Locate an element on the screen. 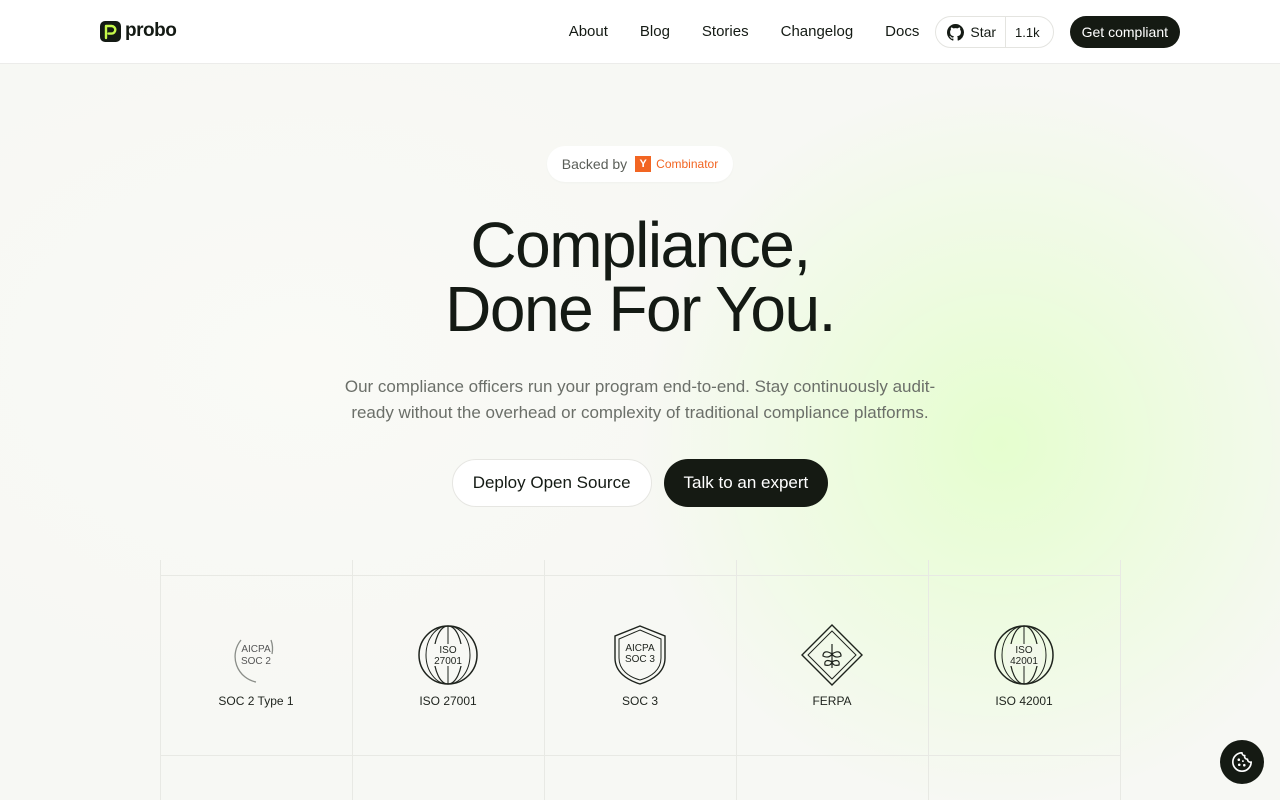 This screenshot has width=1280, height=800. yc-logo: Y Combinator is located at coordinates (676, 164).